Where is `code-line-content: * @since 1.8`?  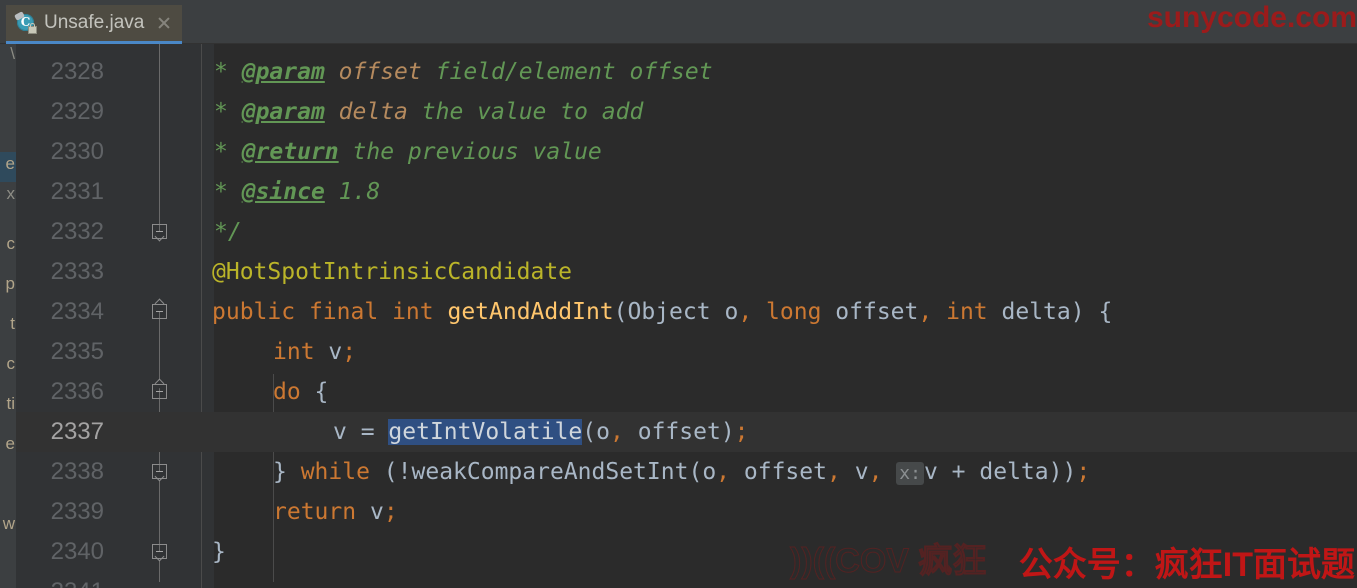
code-line-content: * @since 1.8 is located at coordinates (297, 192).